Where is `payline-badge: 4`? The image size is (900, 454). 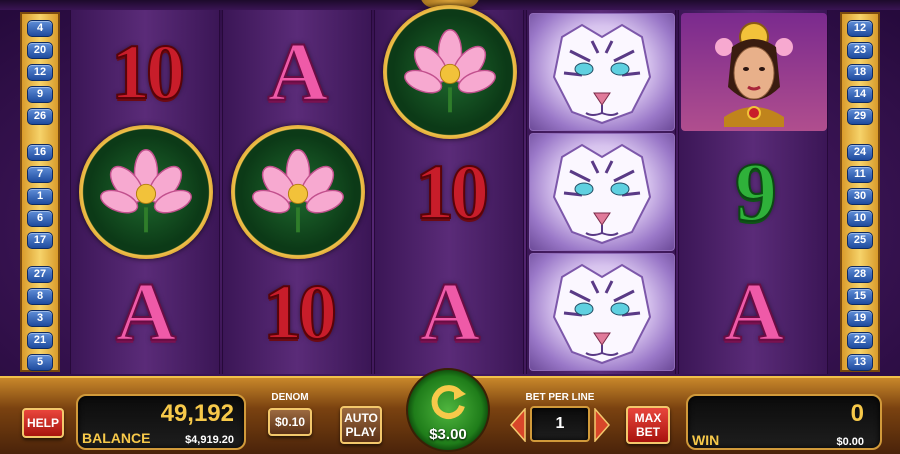 payline-badge: 4 is located at coordinates (40, 28).